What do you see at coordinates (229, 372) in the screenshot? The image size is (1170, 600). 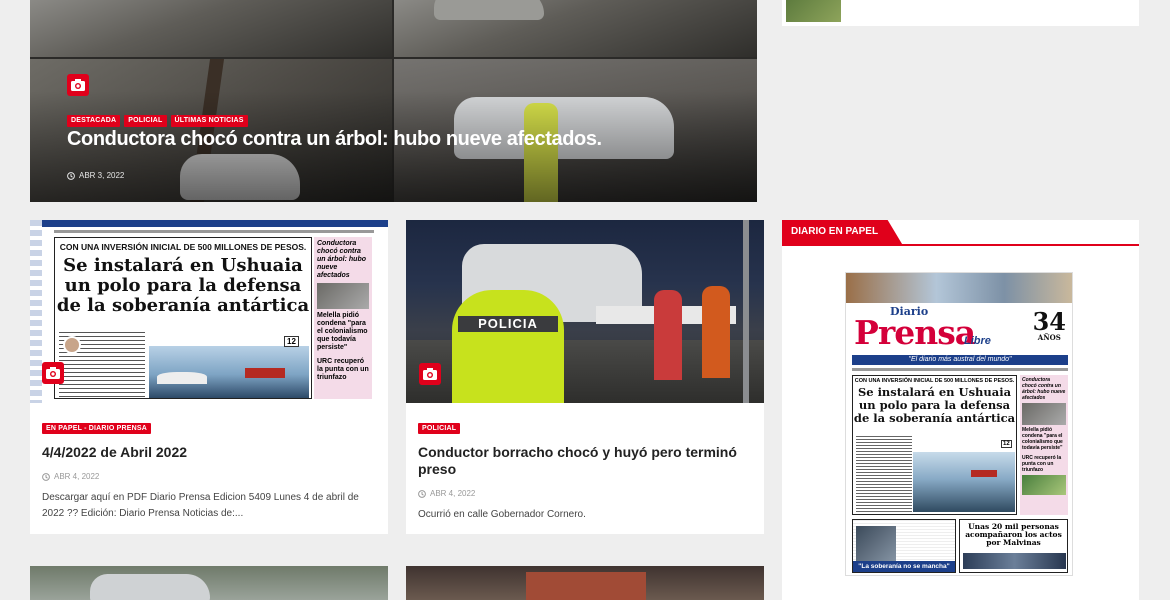 I see `ship-photo` at bounding box center [229, 372].